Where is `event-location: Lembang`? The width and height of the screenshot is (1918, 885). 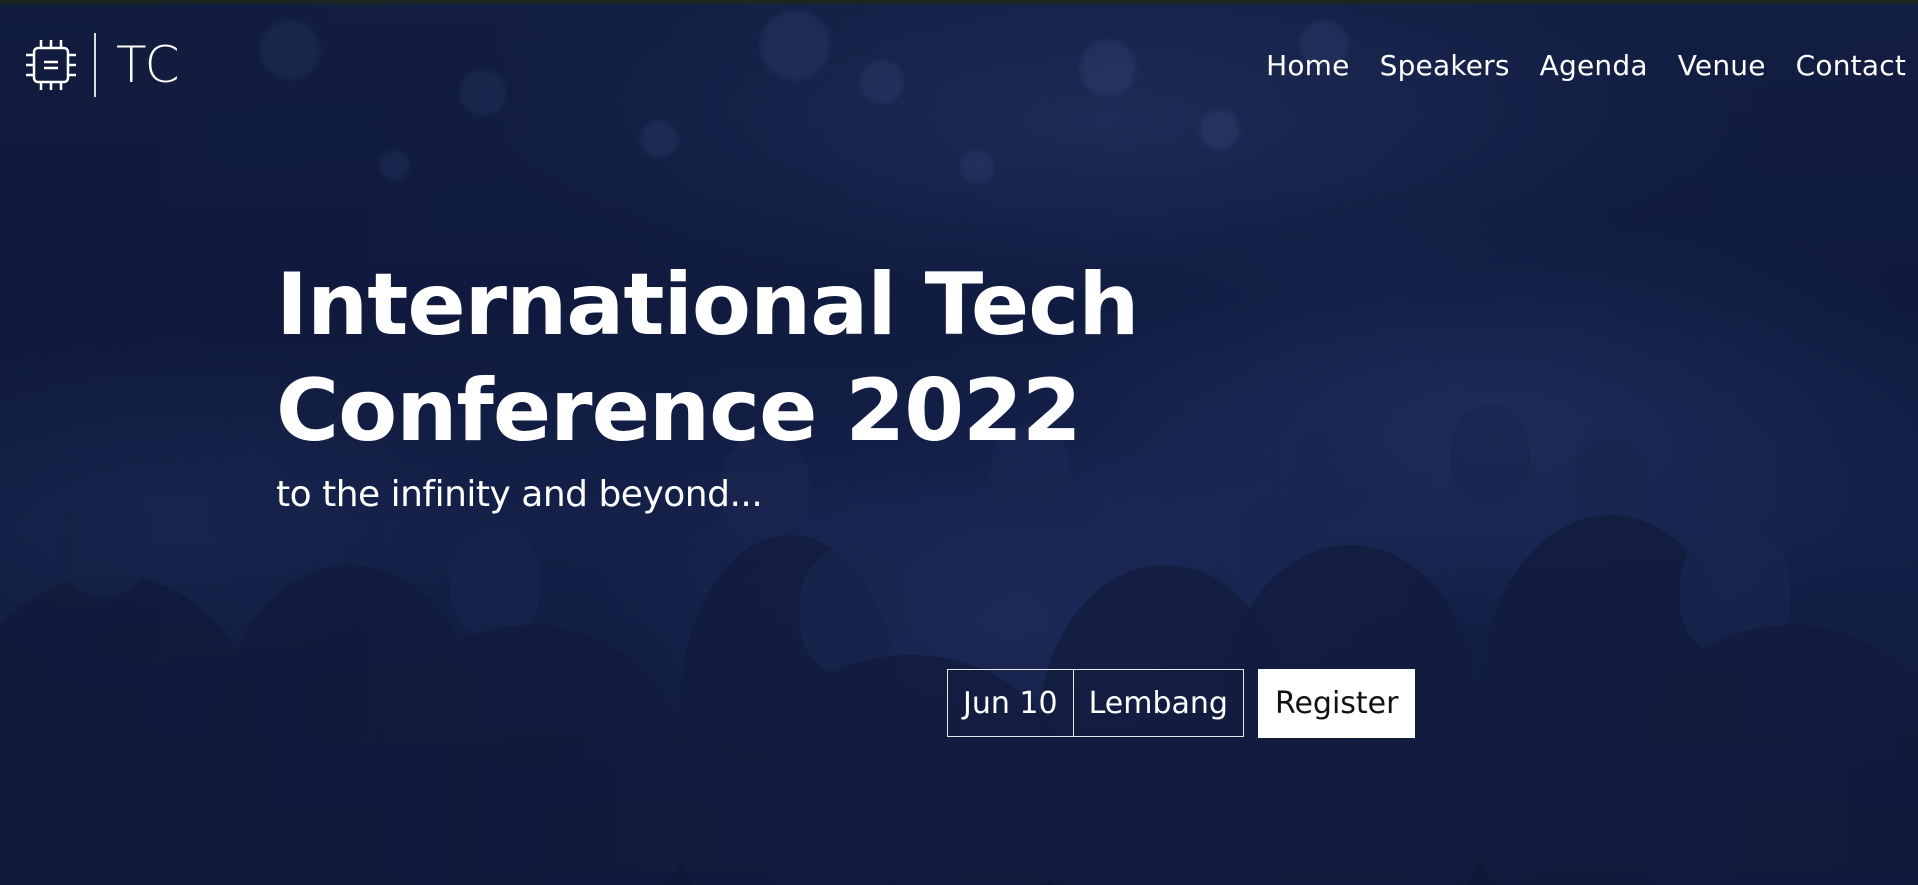
event-location: Lembang is located at coordinates (1157, 703).